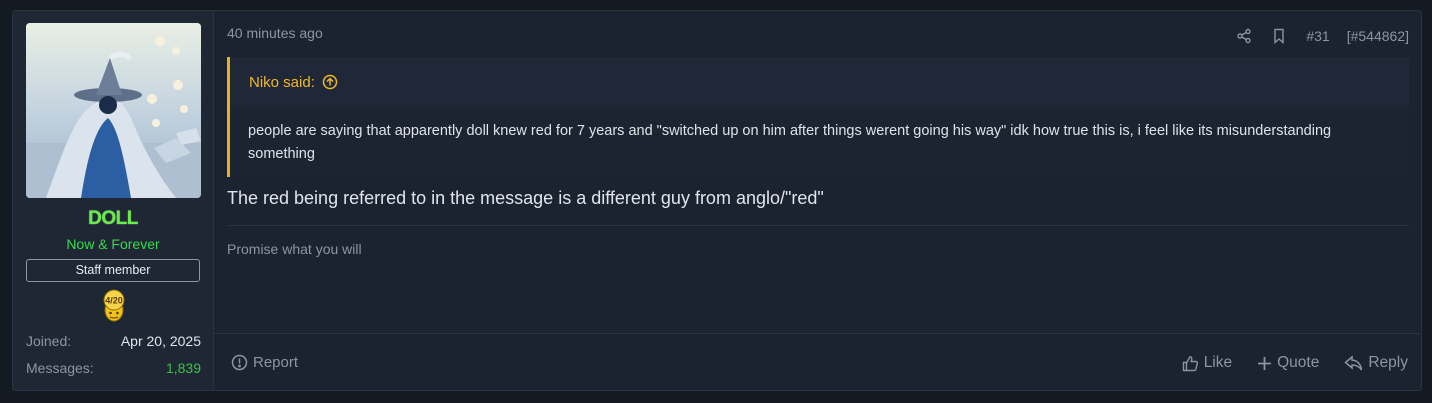  I want to click on plus-icon, so click(1265, 363).